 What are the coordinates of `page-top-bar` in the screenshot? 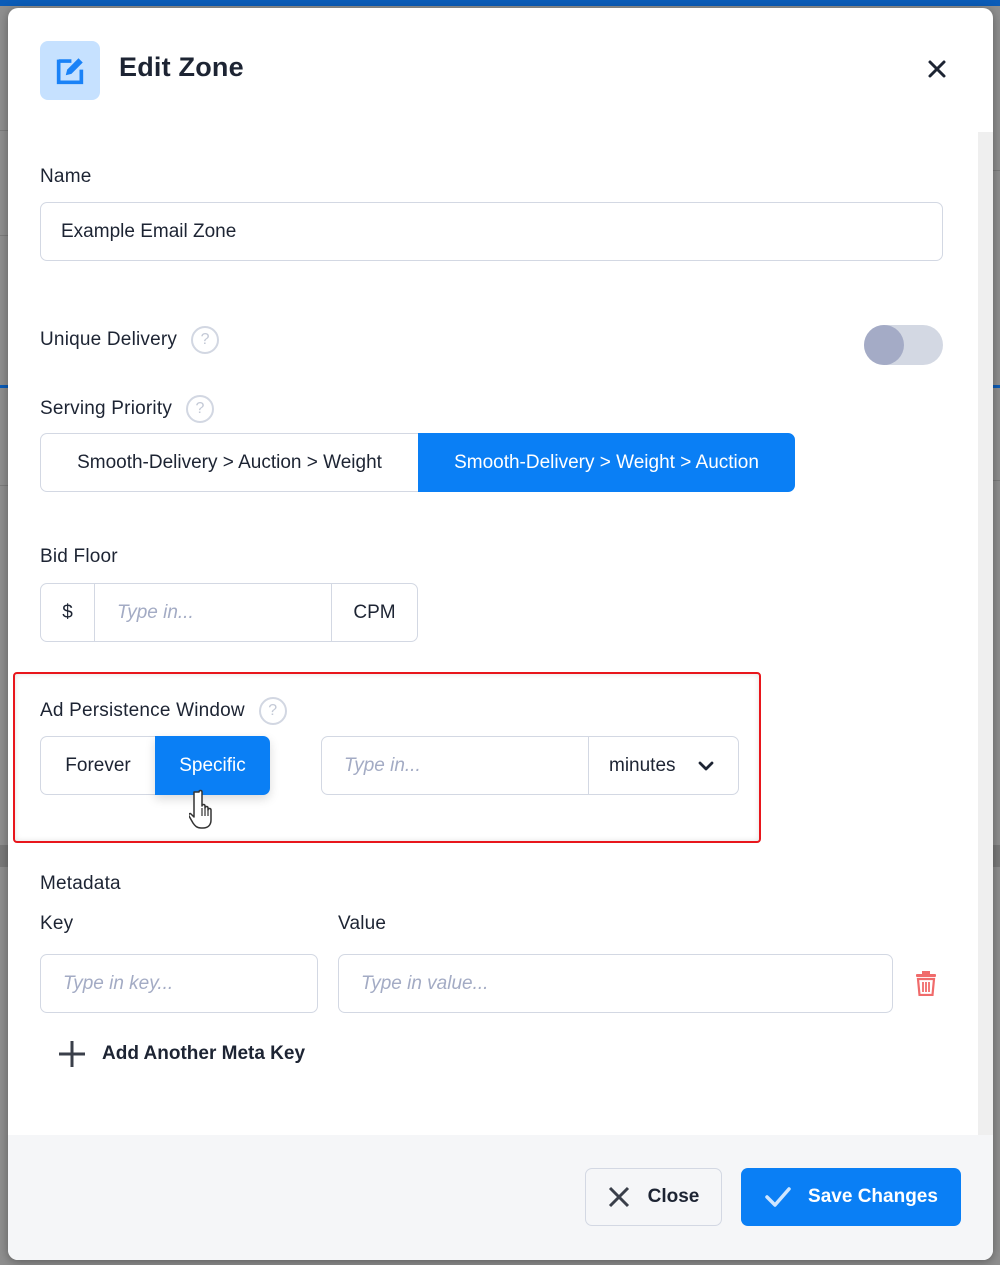 It's located at (500, 3).